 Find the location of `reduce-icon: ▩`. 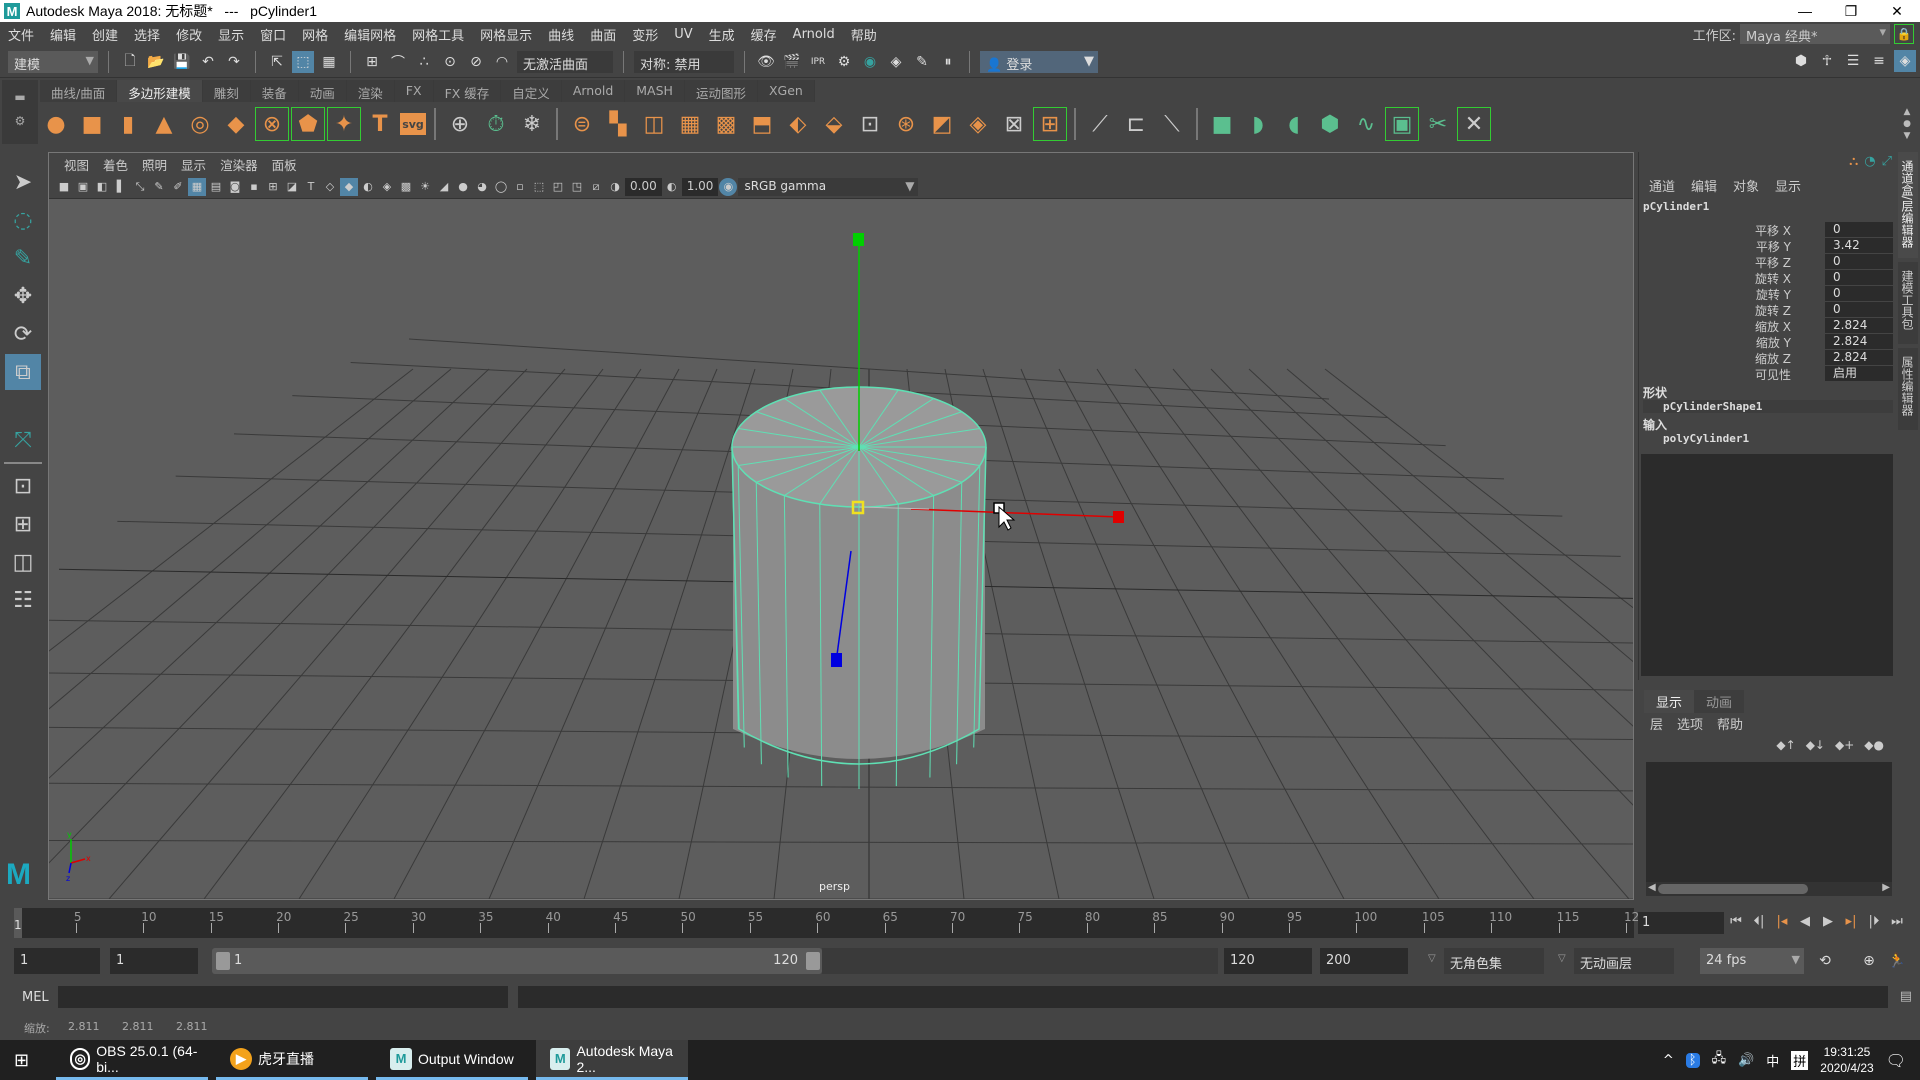

reduce-icon: ▩ is located at coordinates (726, 124).